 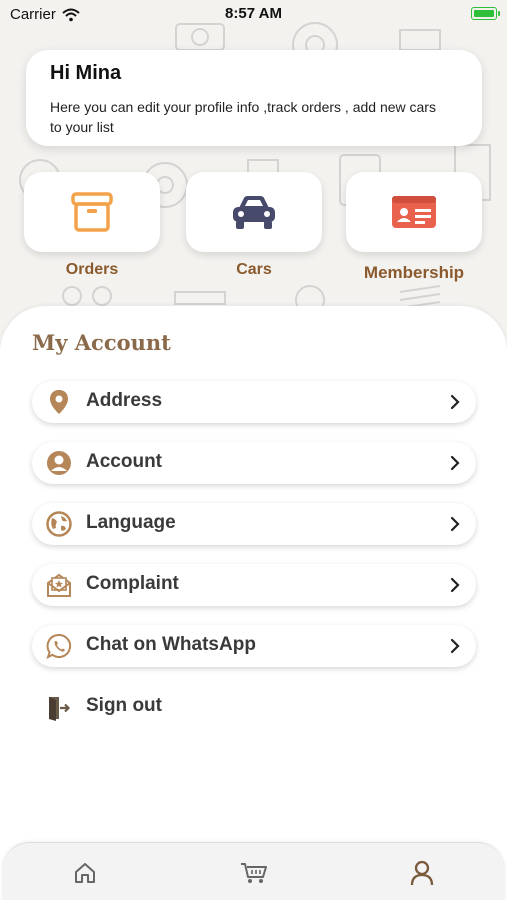 I want to click on globe-icon, so click(x=59, y=524).